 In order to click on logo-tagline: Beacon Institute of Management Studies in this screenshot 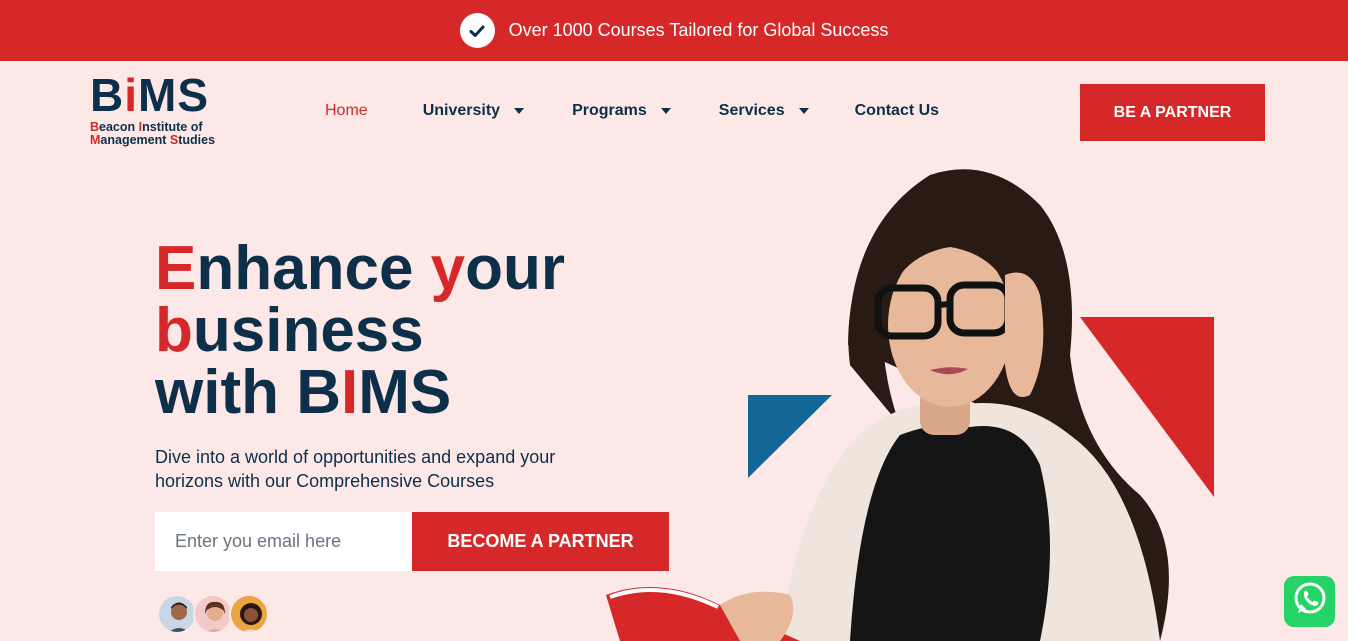, I will do `click(153, 133)`.